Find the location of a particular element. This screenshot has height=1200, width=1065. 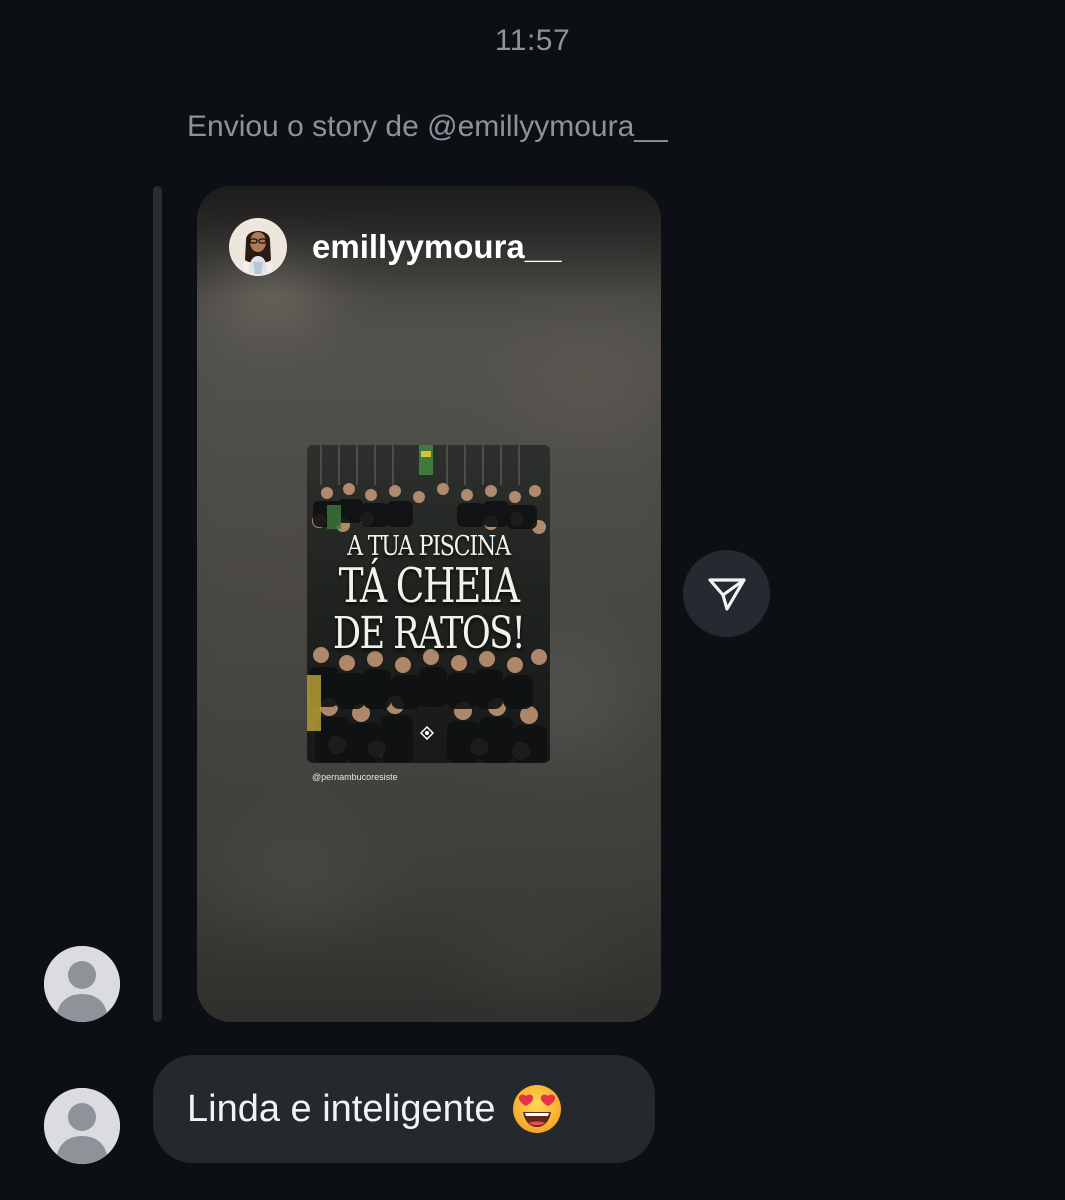

poster-source-handle: @pernambucoresiste is located at coordinates (355, 777).